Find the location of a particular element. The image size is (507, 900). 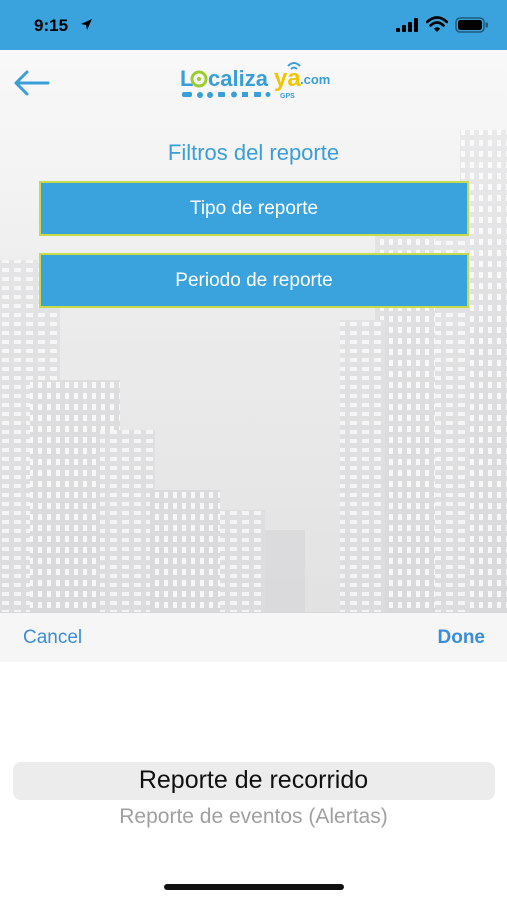

battery-icon is located at coordinates (471, 25).